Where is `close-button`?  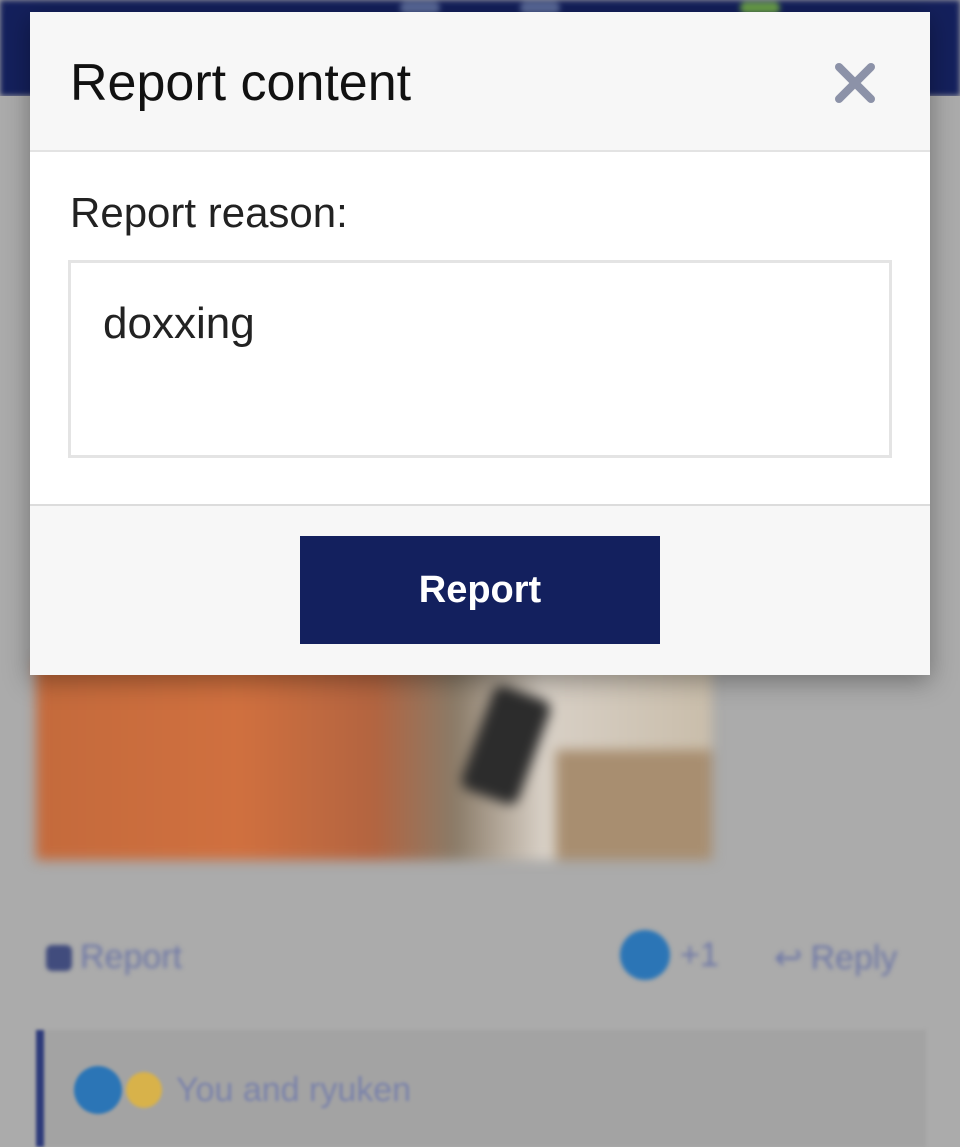 close-button is located at coordinates (855, 83).